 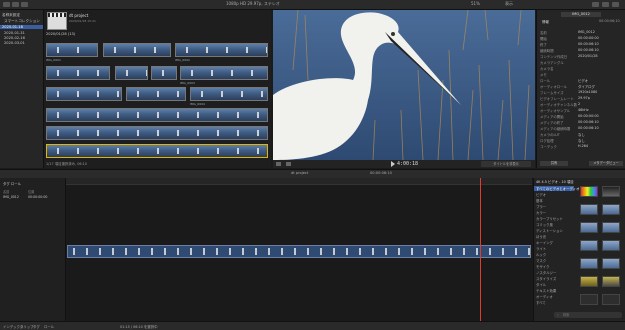 I want to click on library-item: 名称未設定, so click(x=11, y=15).